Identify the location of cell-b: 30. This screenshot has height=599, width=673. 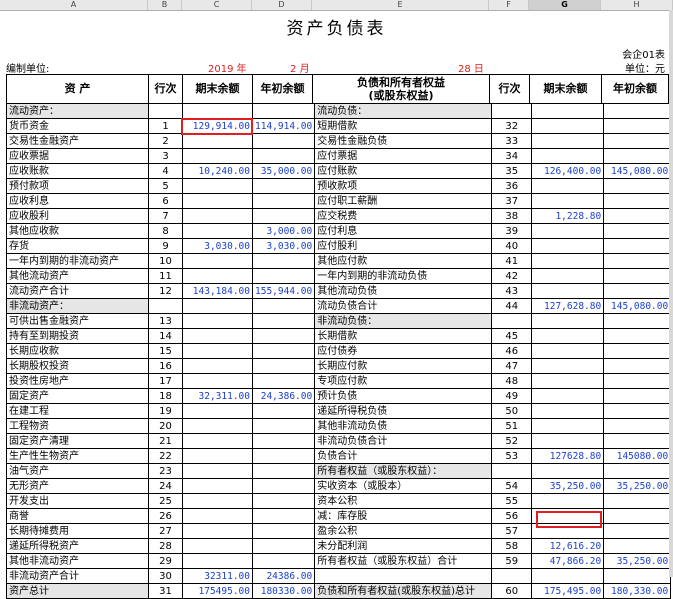
(165, 576).